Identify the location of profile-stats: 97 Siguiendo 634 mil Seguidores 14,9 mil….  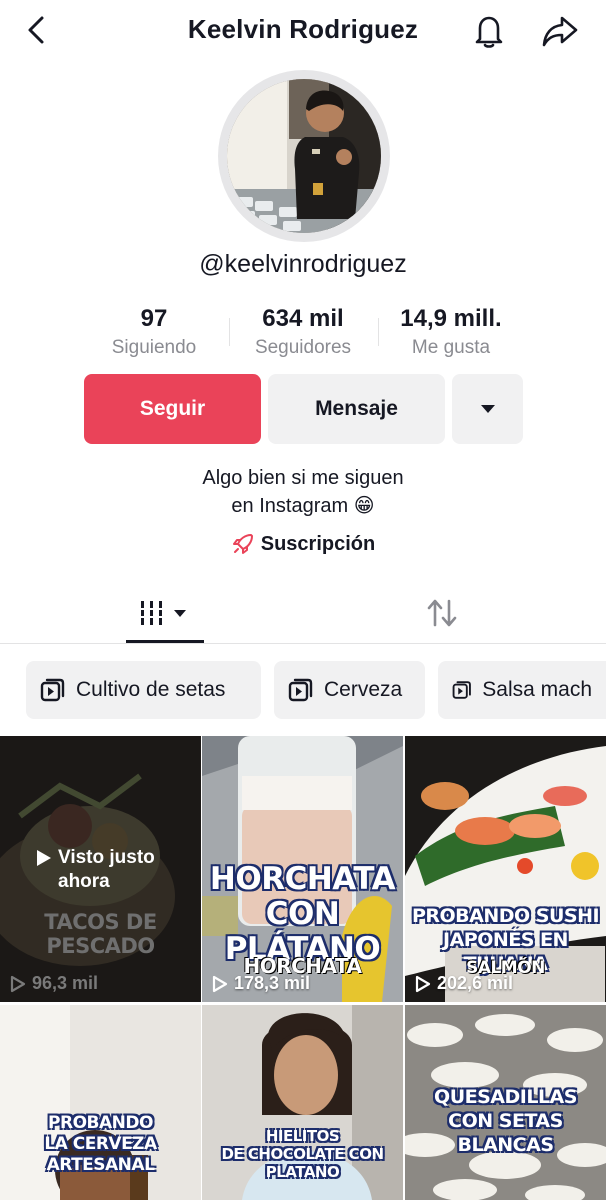
(303, 336).